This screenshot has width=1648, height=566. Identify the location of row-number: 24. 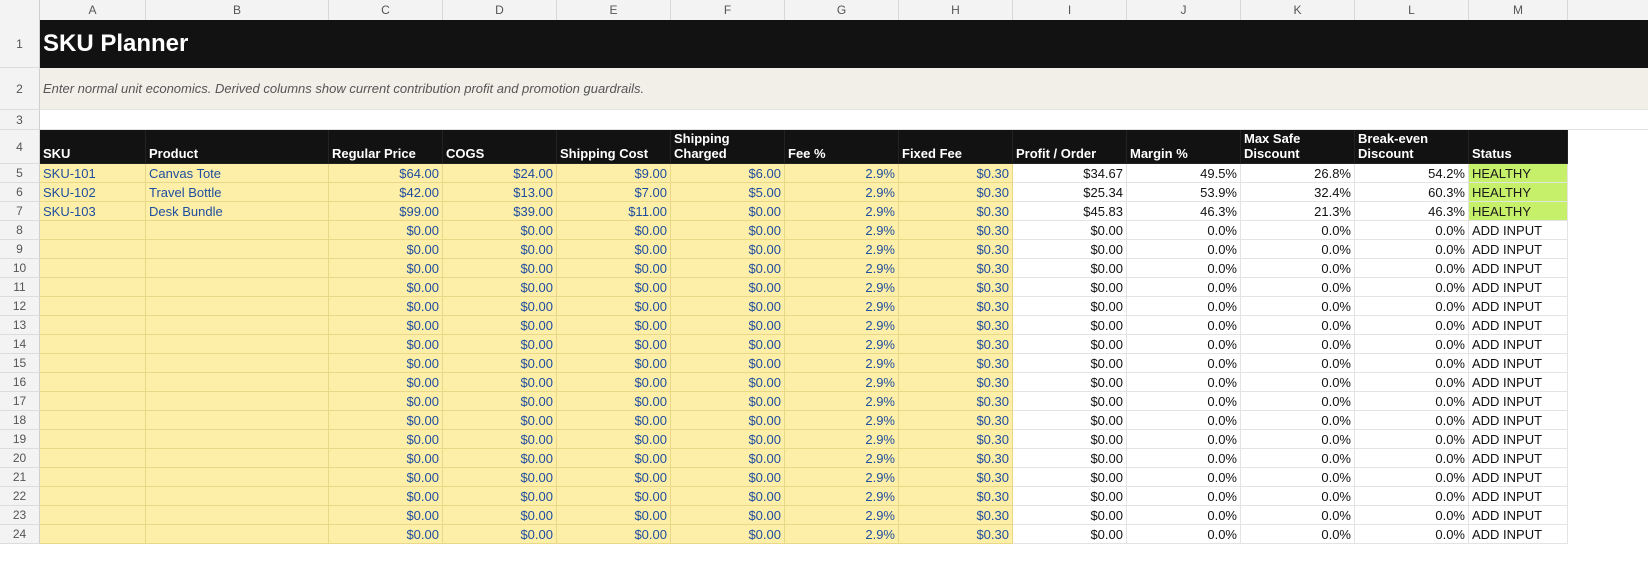
(20, 534).